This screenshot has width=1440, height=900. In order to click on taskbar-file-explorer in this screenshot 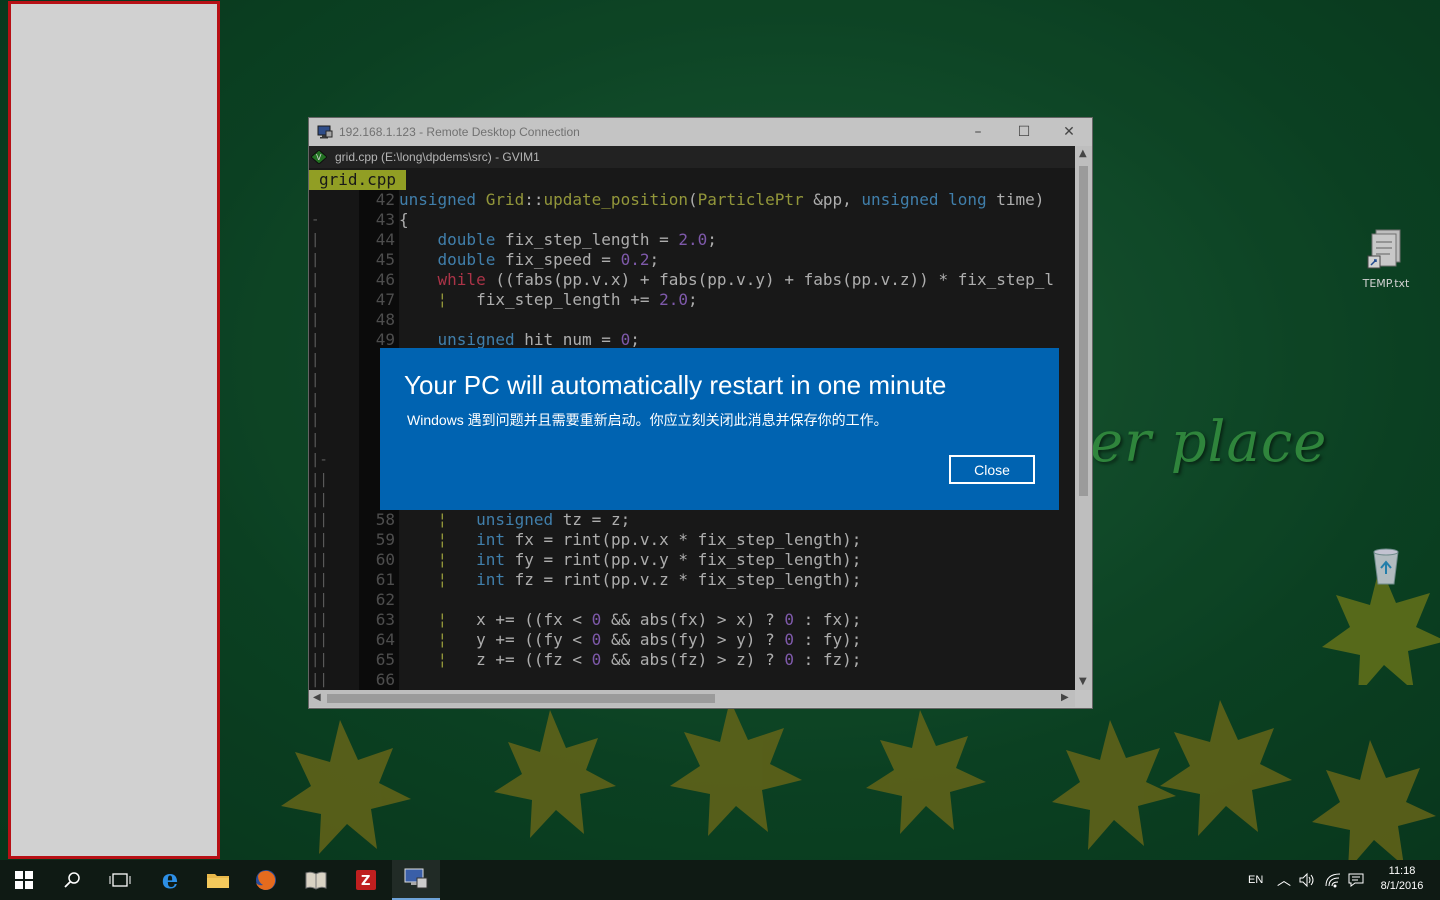, I will do `click(218, 880)`.